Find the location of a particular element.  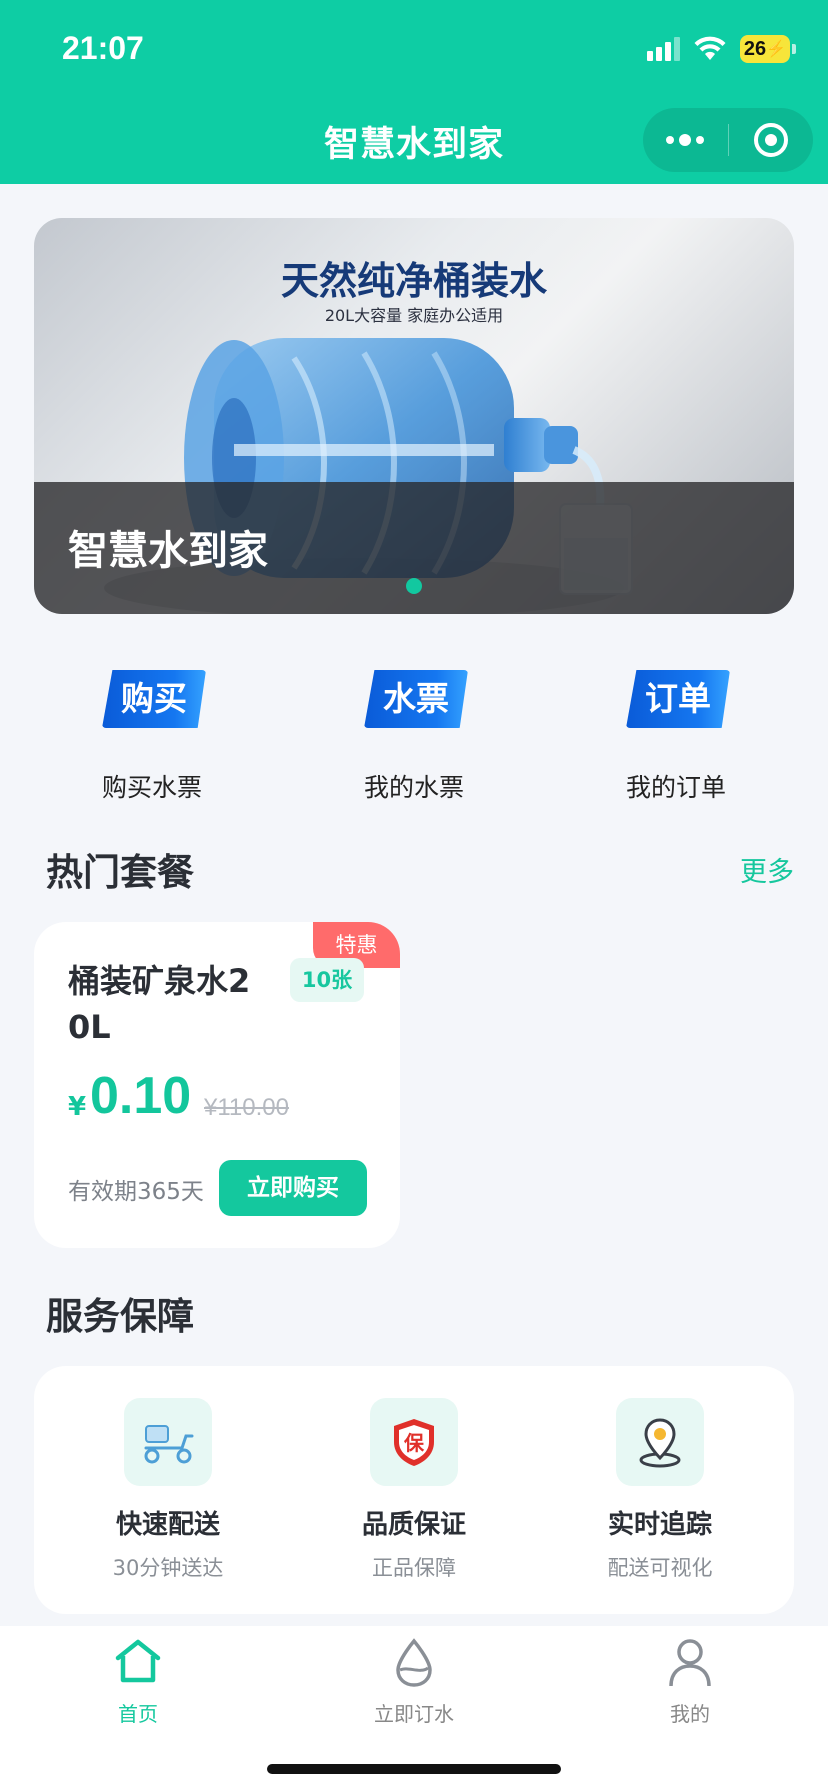

target-circle-icon is located at coordinates (770, 140).